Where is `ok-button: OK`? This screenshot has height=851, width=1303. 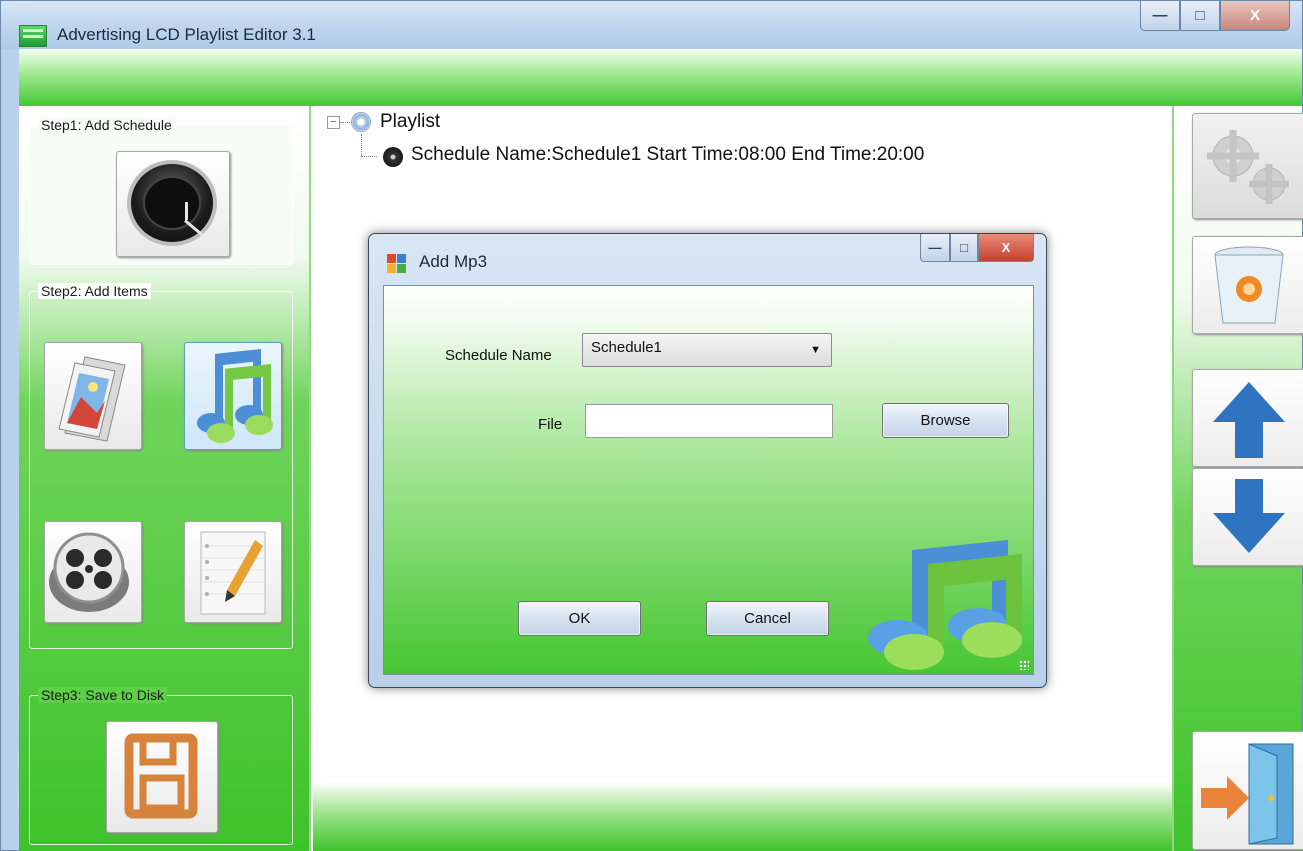 ok-button: OK is located at coordinates (579, 618).